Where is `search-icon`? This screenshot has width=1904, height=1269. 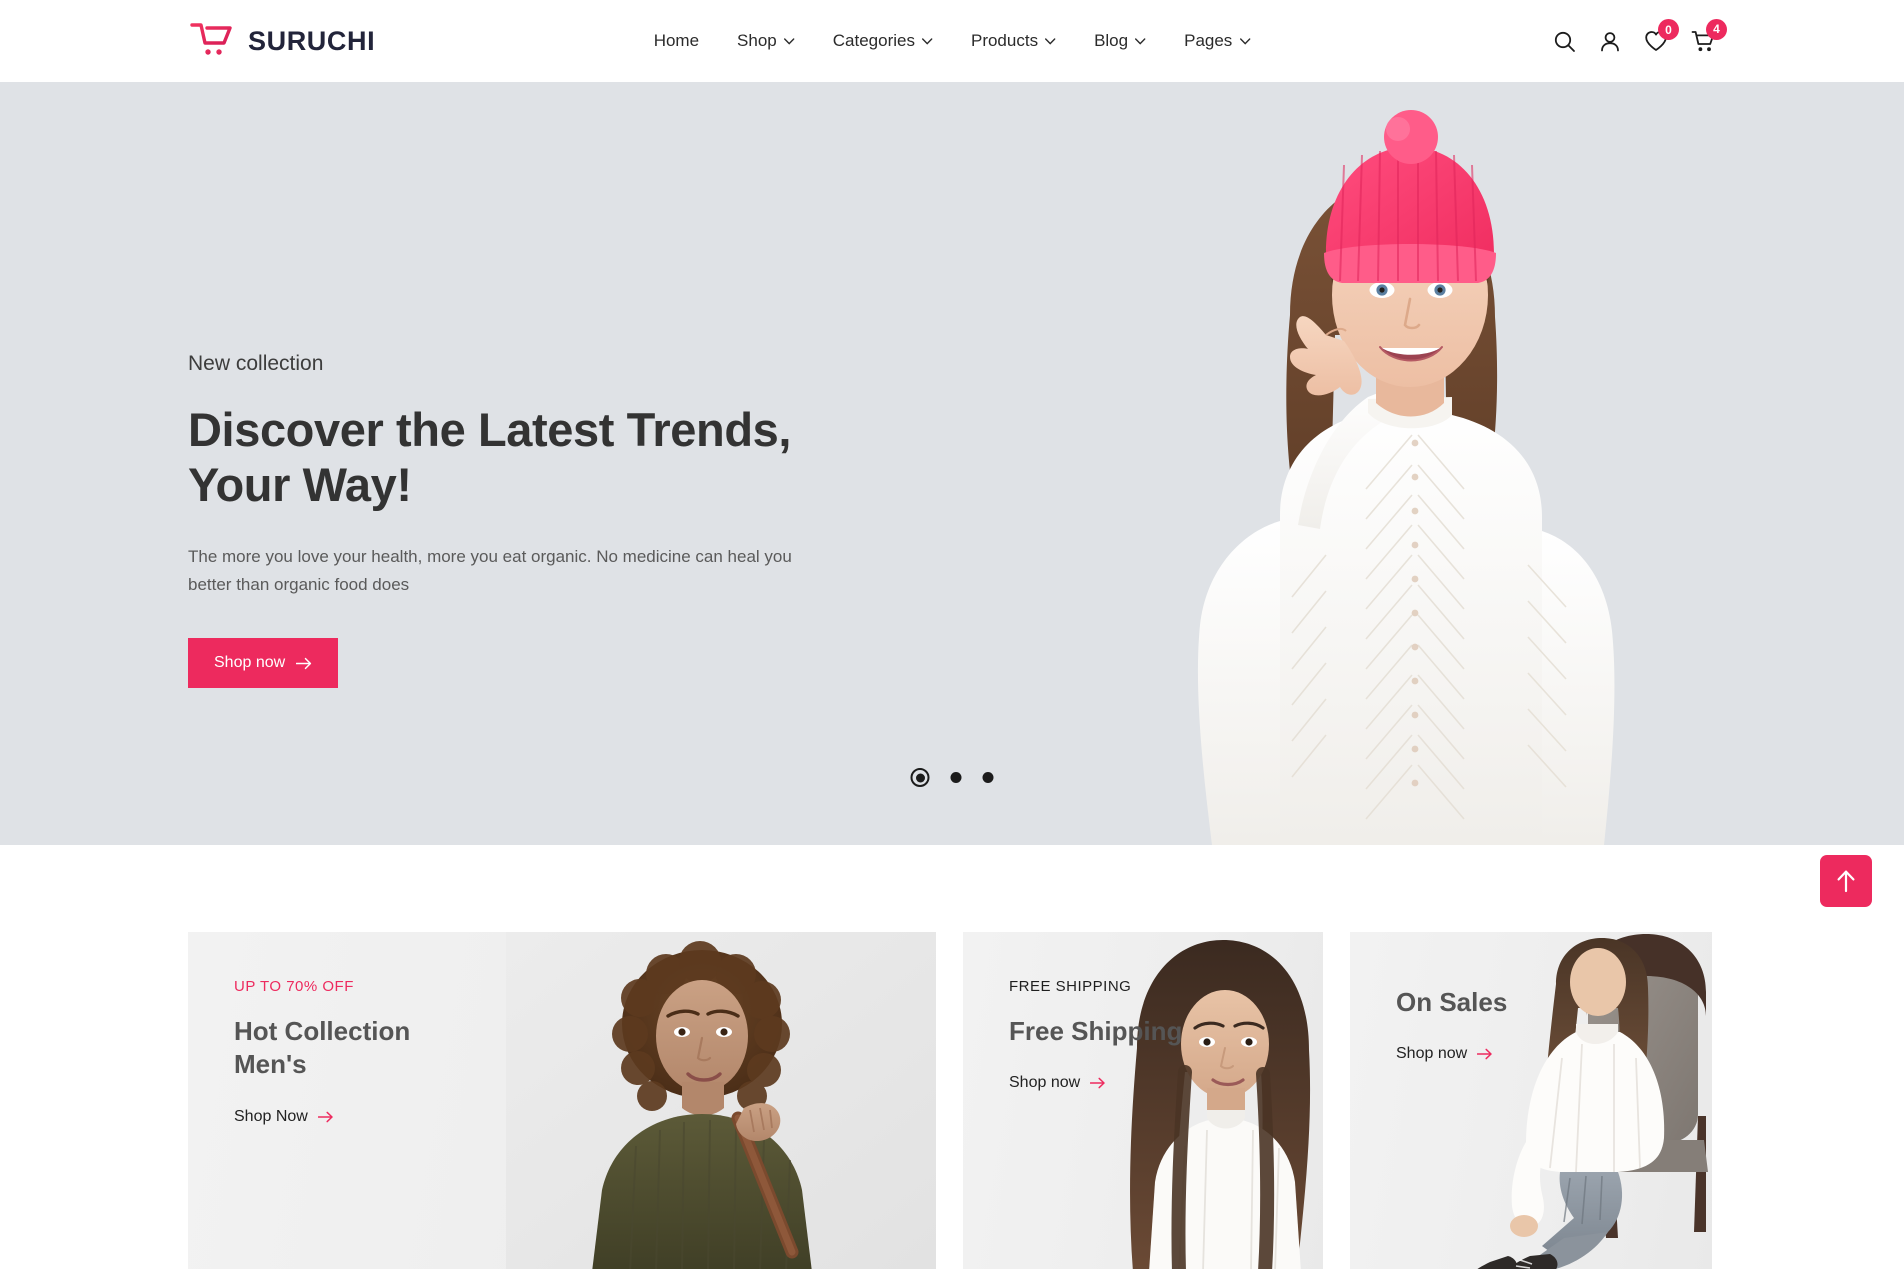
search-icon is located at coordinates (1564, 41).